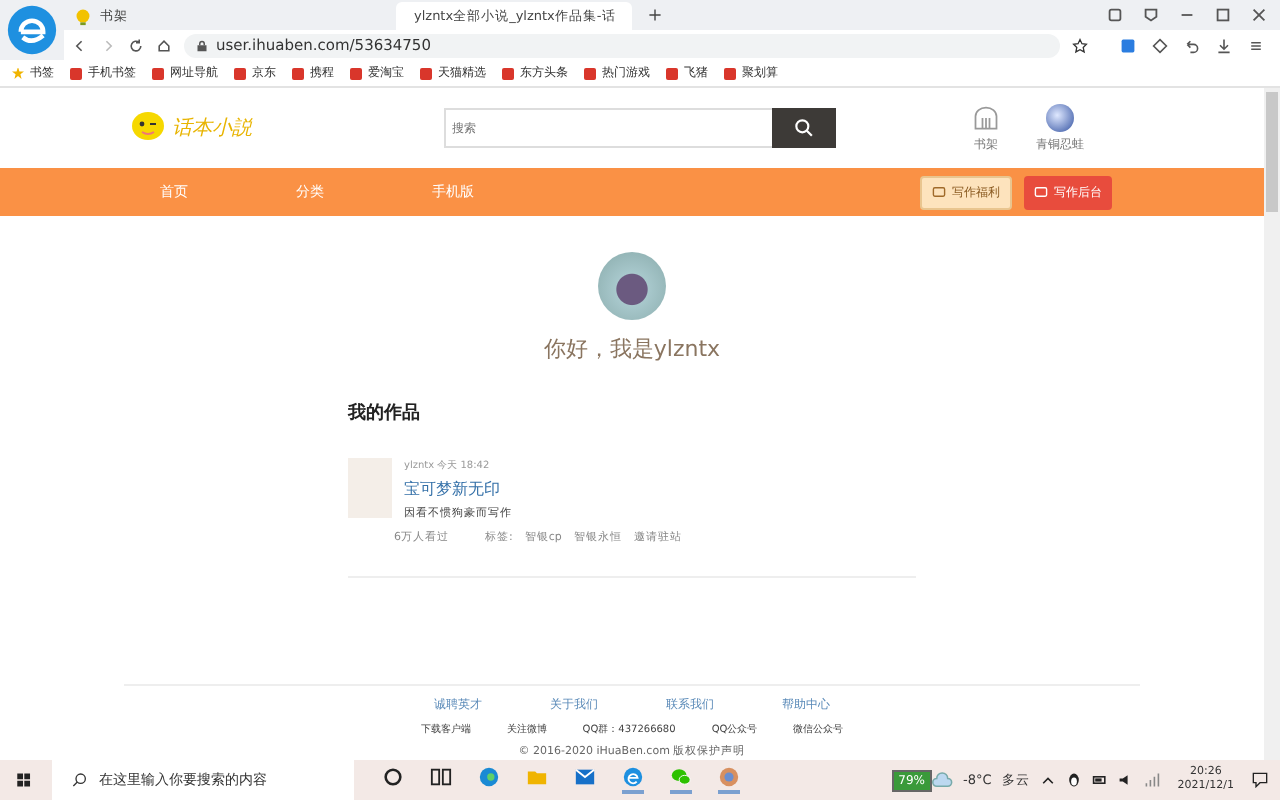  I want to click on cortana-icon, so click(393, 777).